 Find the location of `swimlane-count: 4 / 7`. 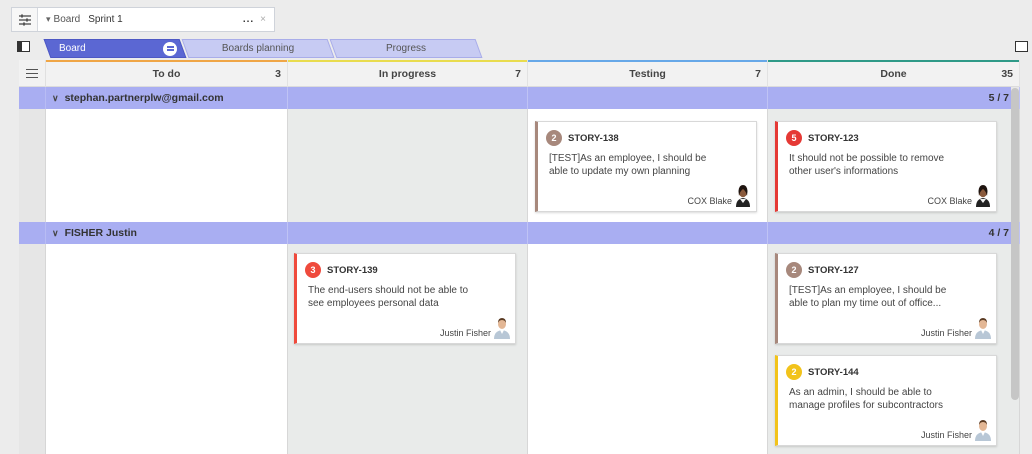

swimlane-count: 4 / 7 is located at coordinates (894, 233).